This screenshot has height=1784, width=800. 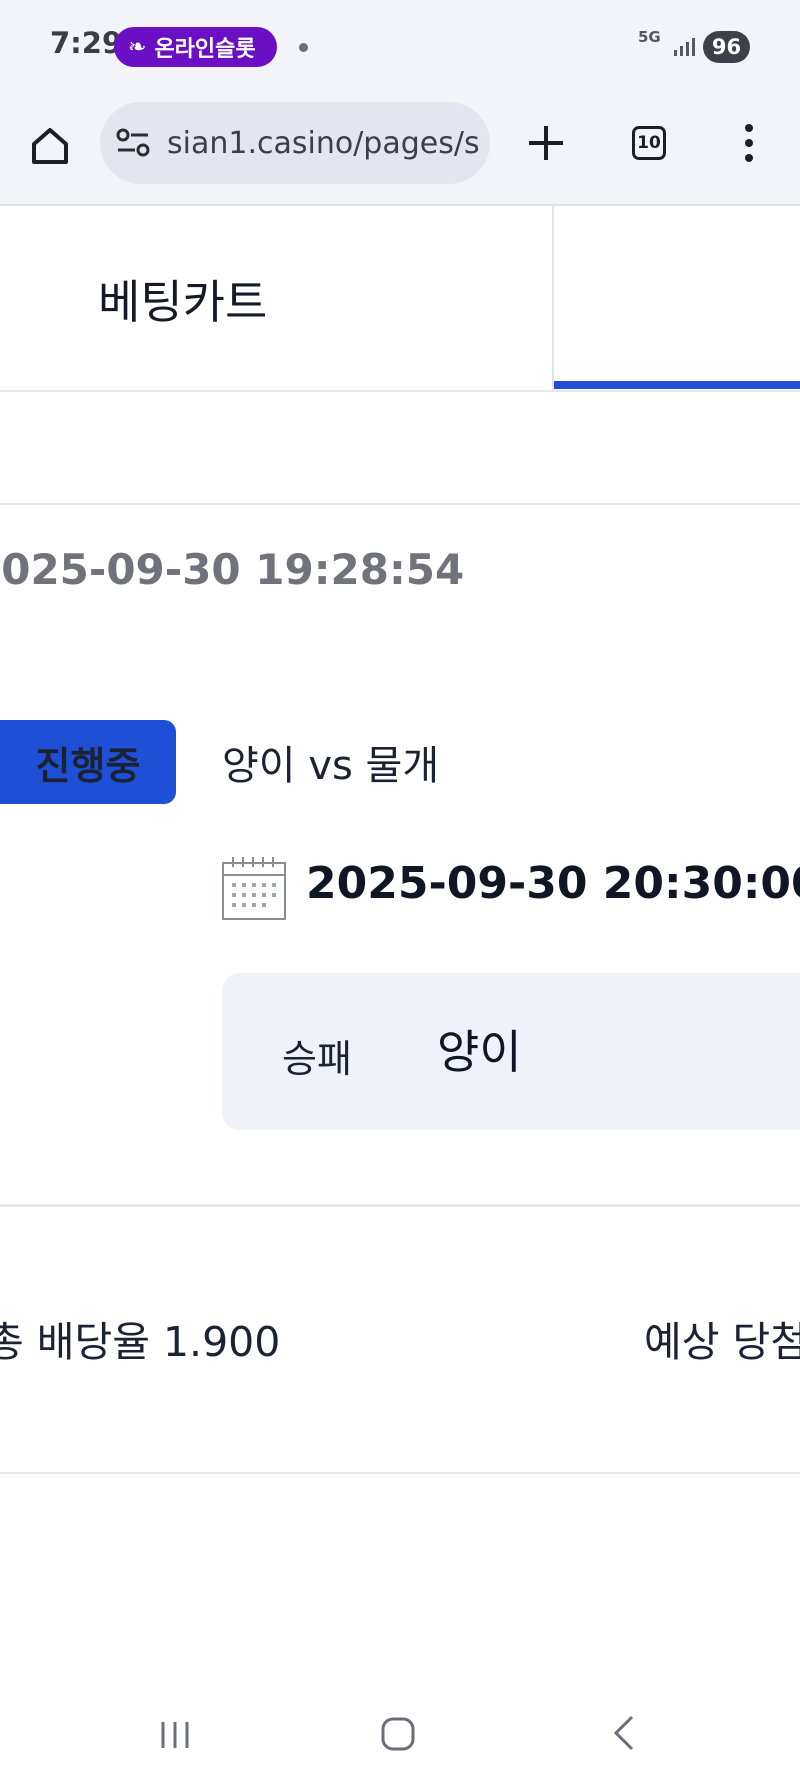 I want to click on home-icon, so click(x=50, y=146).